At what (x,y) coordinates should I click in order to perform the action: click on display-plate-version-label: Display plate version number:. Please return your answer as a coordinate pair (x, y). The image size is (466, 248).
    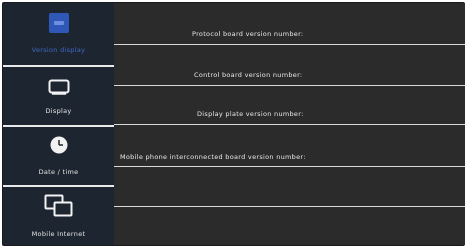
    Looking at the image, I should click on (250, 114).